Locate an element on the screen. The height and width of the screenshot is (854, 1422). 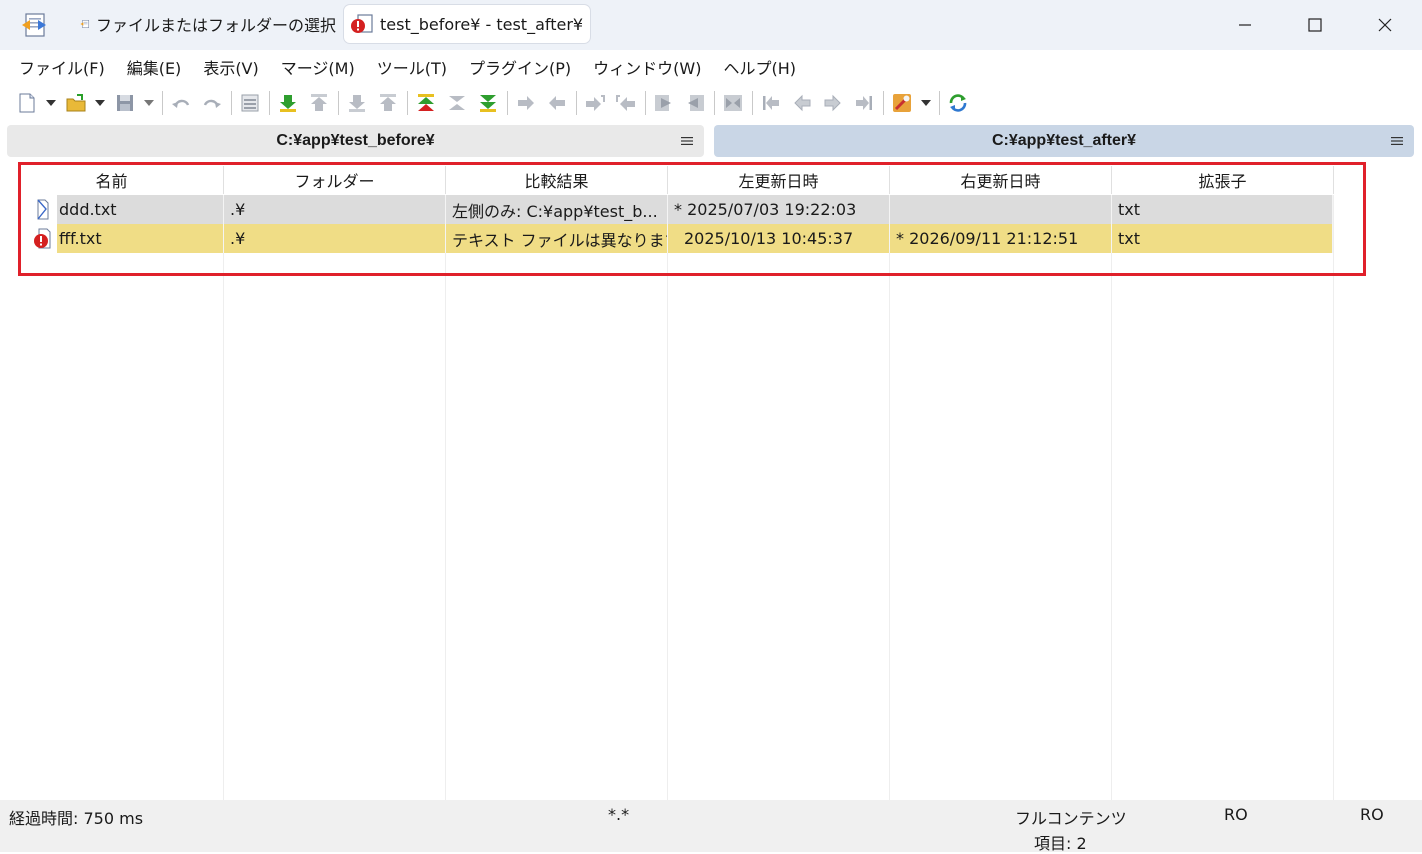
new-button is located at coordinates (27, 103).